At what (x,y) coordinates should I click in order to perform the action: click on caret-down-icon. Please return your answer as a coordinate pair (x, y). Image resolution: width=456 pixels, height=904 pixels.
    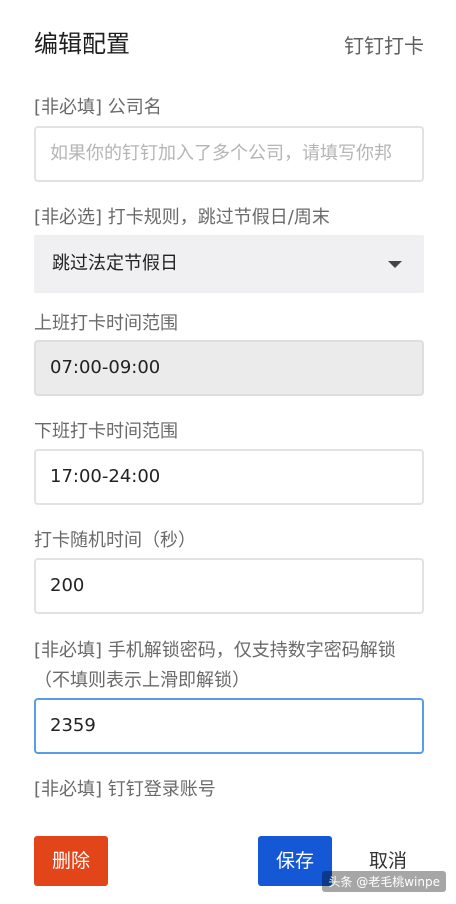
    Looking at the image, I should click on (395, 264).